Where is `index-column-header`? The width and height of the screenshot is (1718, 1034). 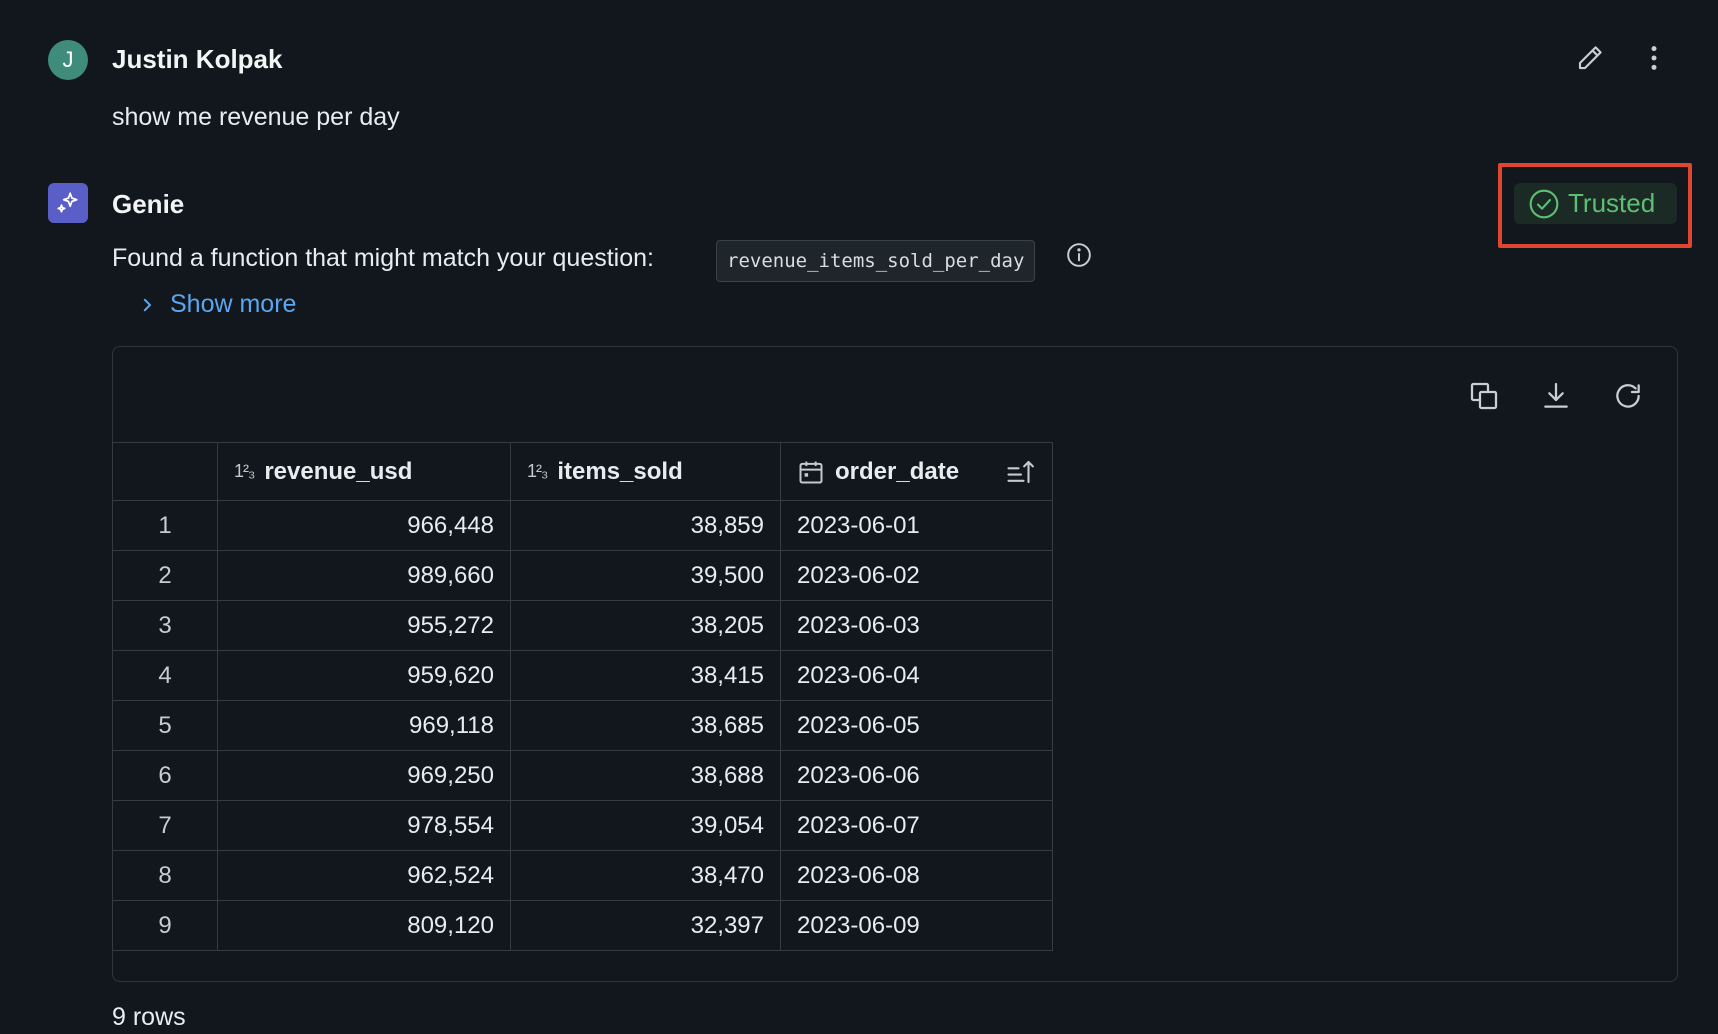 index-column-header is located at coordinates (165, 471).